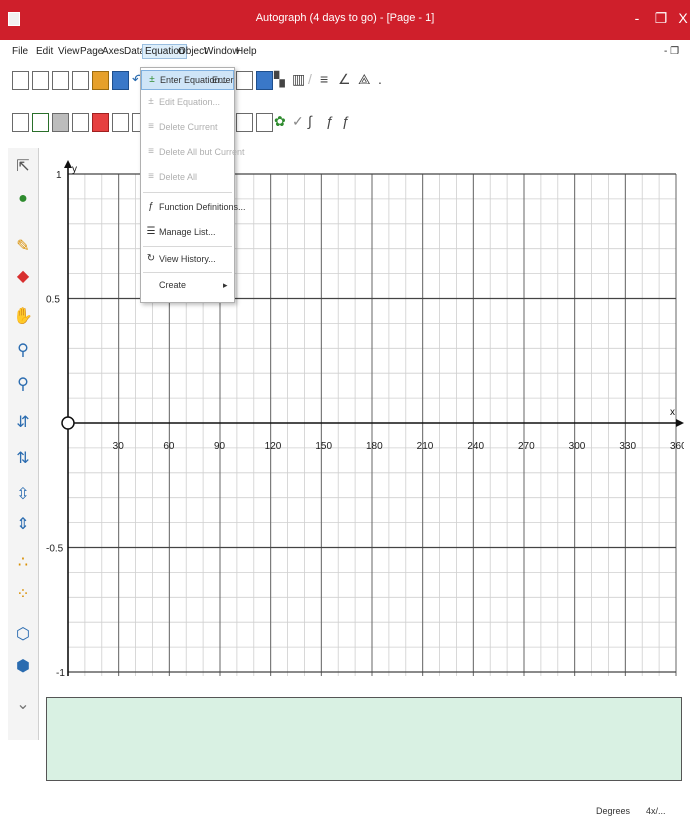 This screenshot has width=690, height=818. What do you see at coordinates (23, 444) in the screenshot?
I see `left-toolbar: ⇱ ● ✎ ◆ ✋ ⚲ ⚲ ⇵ ⇅ ⇳ ⇕ ∴ ⁘ ⬡ ⬢ ⌄` at bounding box center [23, 444].